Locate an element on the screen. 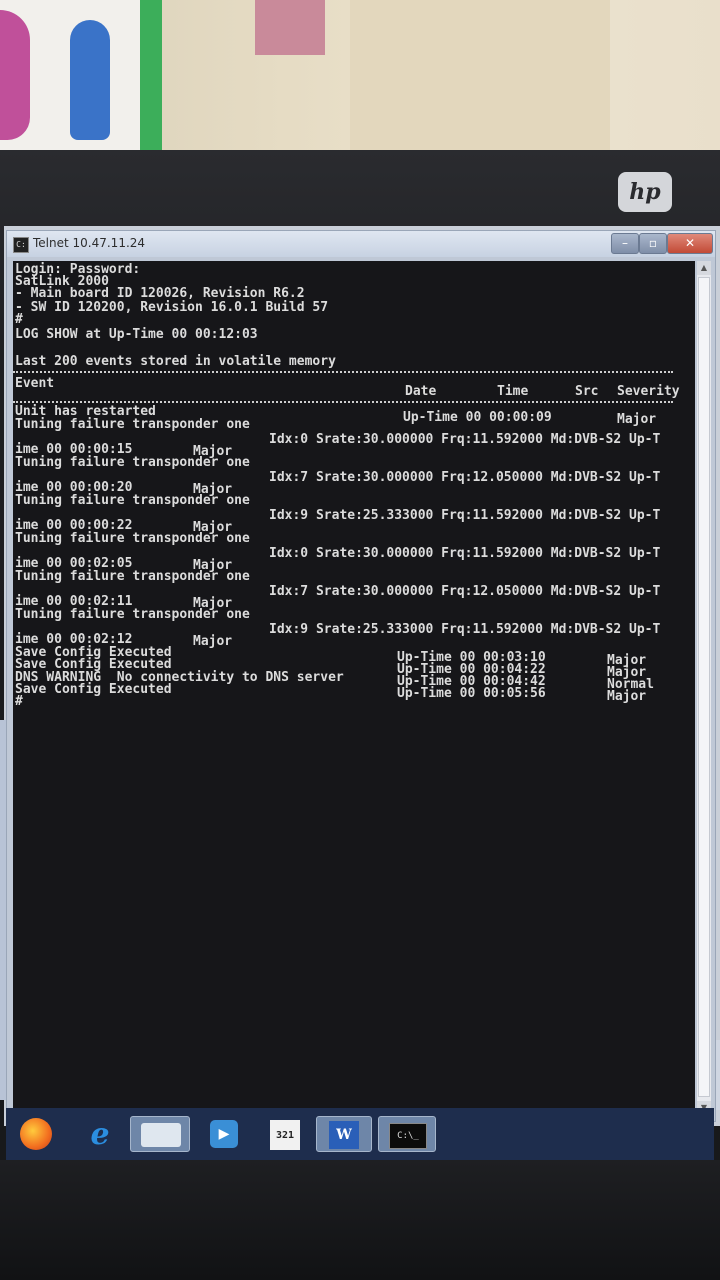 The image size is (720, 1280). maximize-button: ▫ is located at coordinates (653, 243).